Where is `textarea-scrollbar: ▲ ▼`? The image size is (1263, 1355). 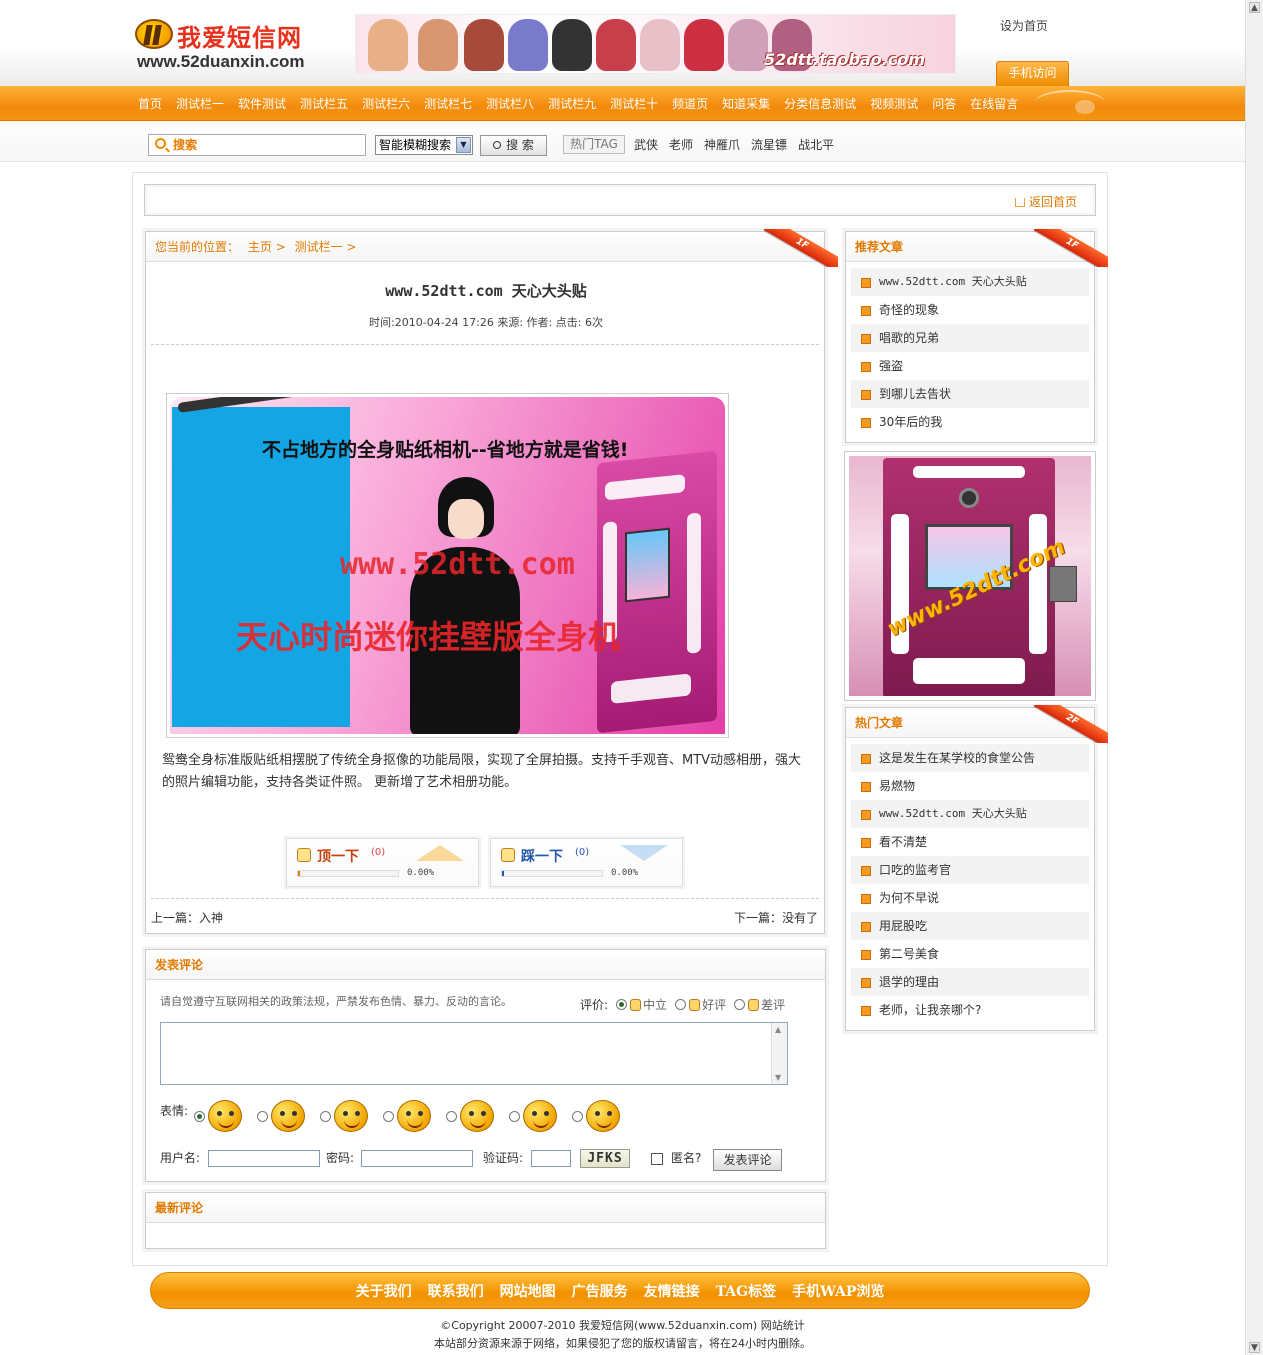
textarea-scrollbar: ▲ ▼ is located at coordinates (779, 1053).